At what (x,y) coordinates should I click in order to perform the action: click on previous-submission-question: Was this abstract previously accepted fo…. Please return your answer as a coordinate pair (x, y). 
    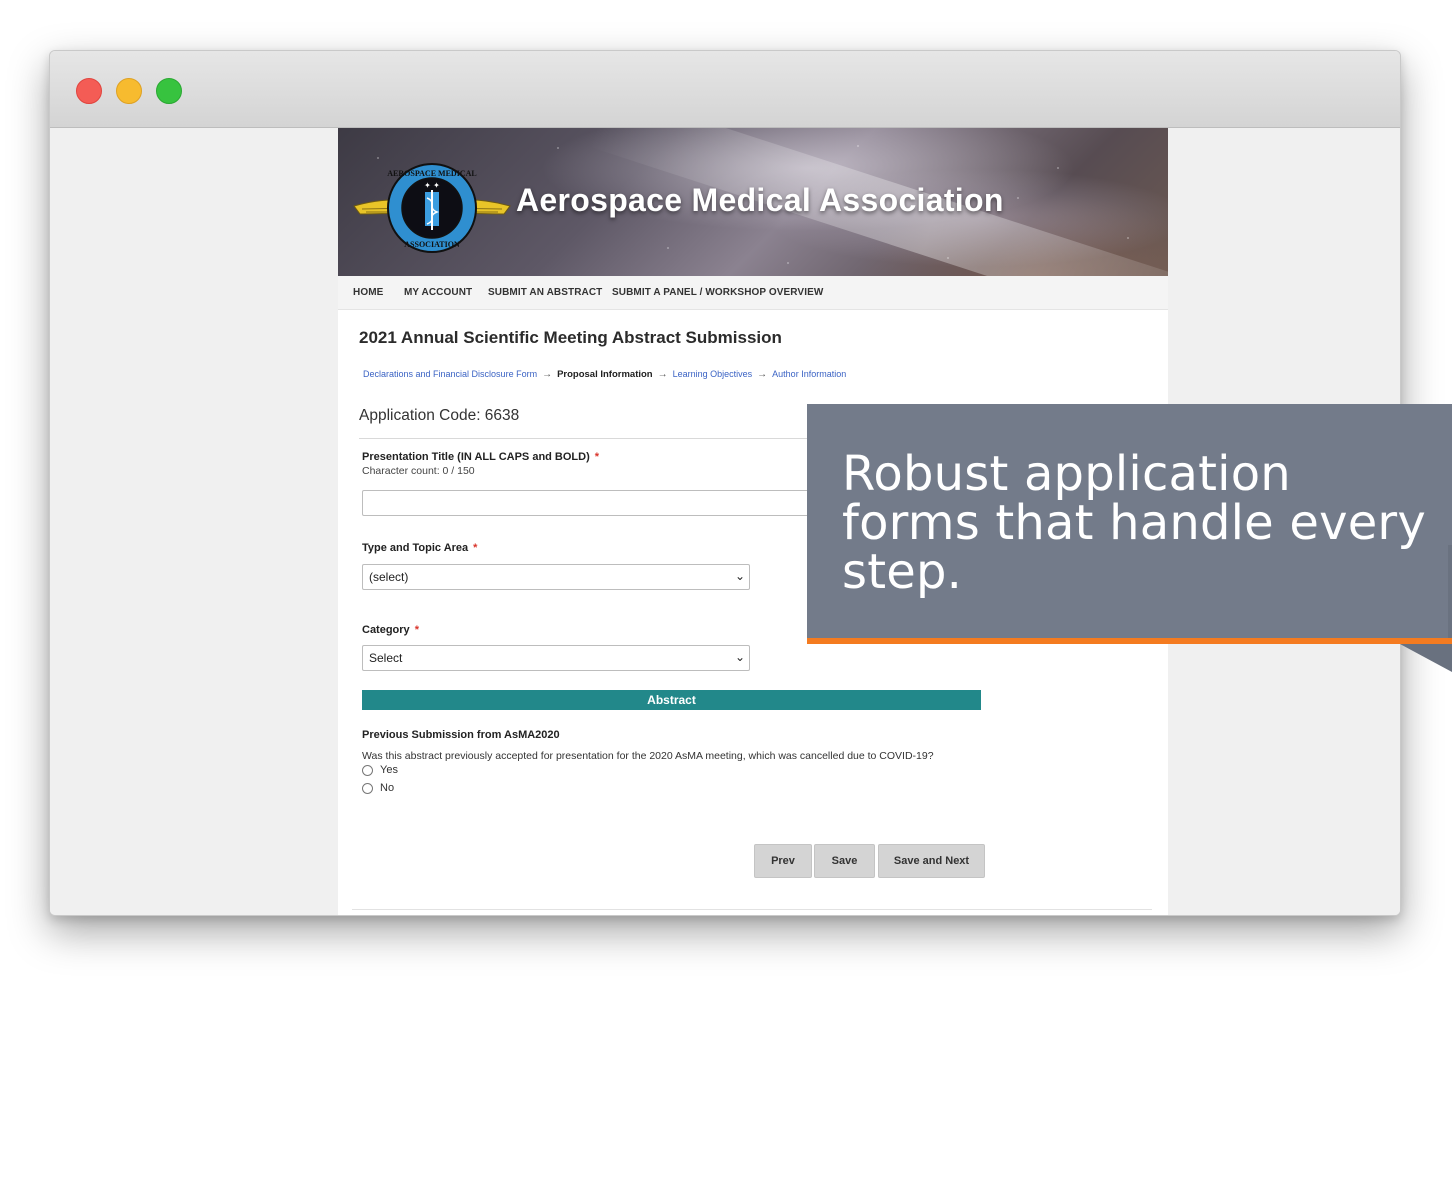
    Looking at the image, I should click on (648, 756).